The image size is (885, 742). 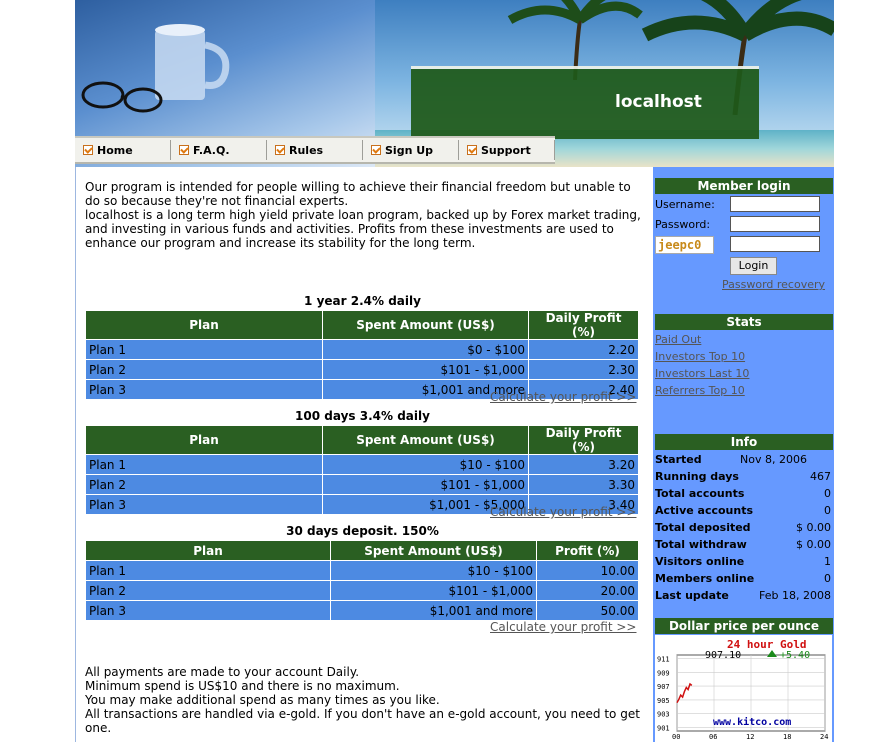 What do you see at coordinates (123, 150) in the screenshot?
I see `nav-home: Home` at bounding box center [123, 150].